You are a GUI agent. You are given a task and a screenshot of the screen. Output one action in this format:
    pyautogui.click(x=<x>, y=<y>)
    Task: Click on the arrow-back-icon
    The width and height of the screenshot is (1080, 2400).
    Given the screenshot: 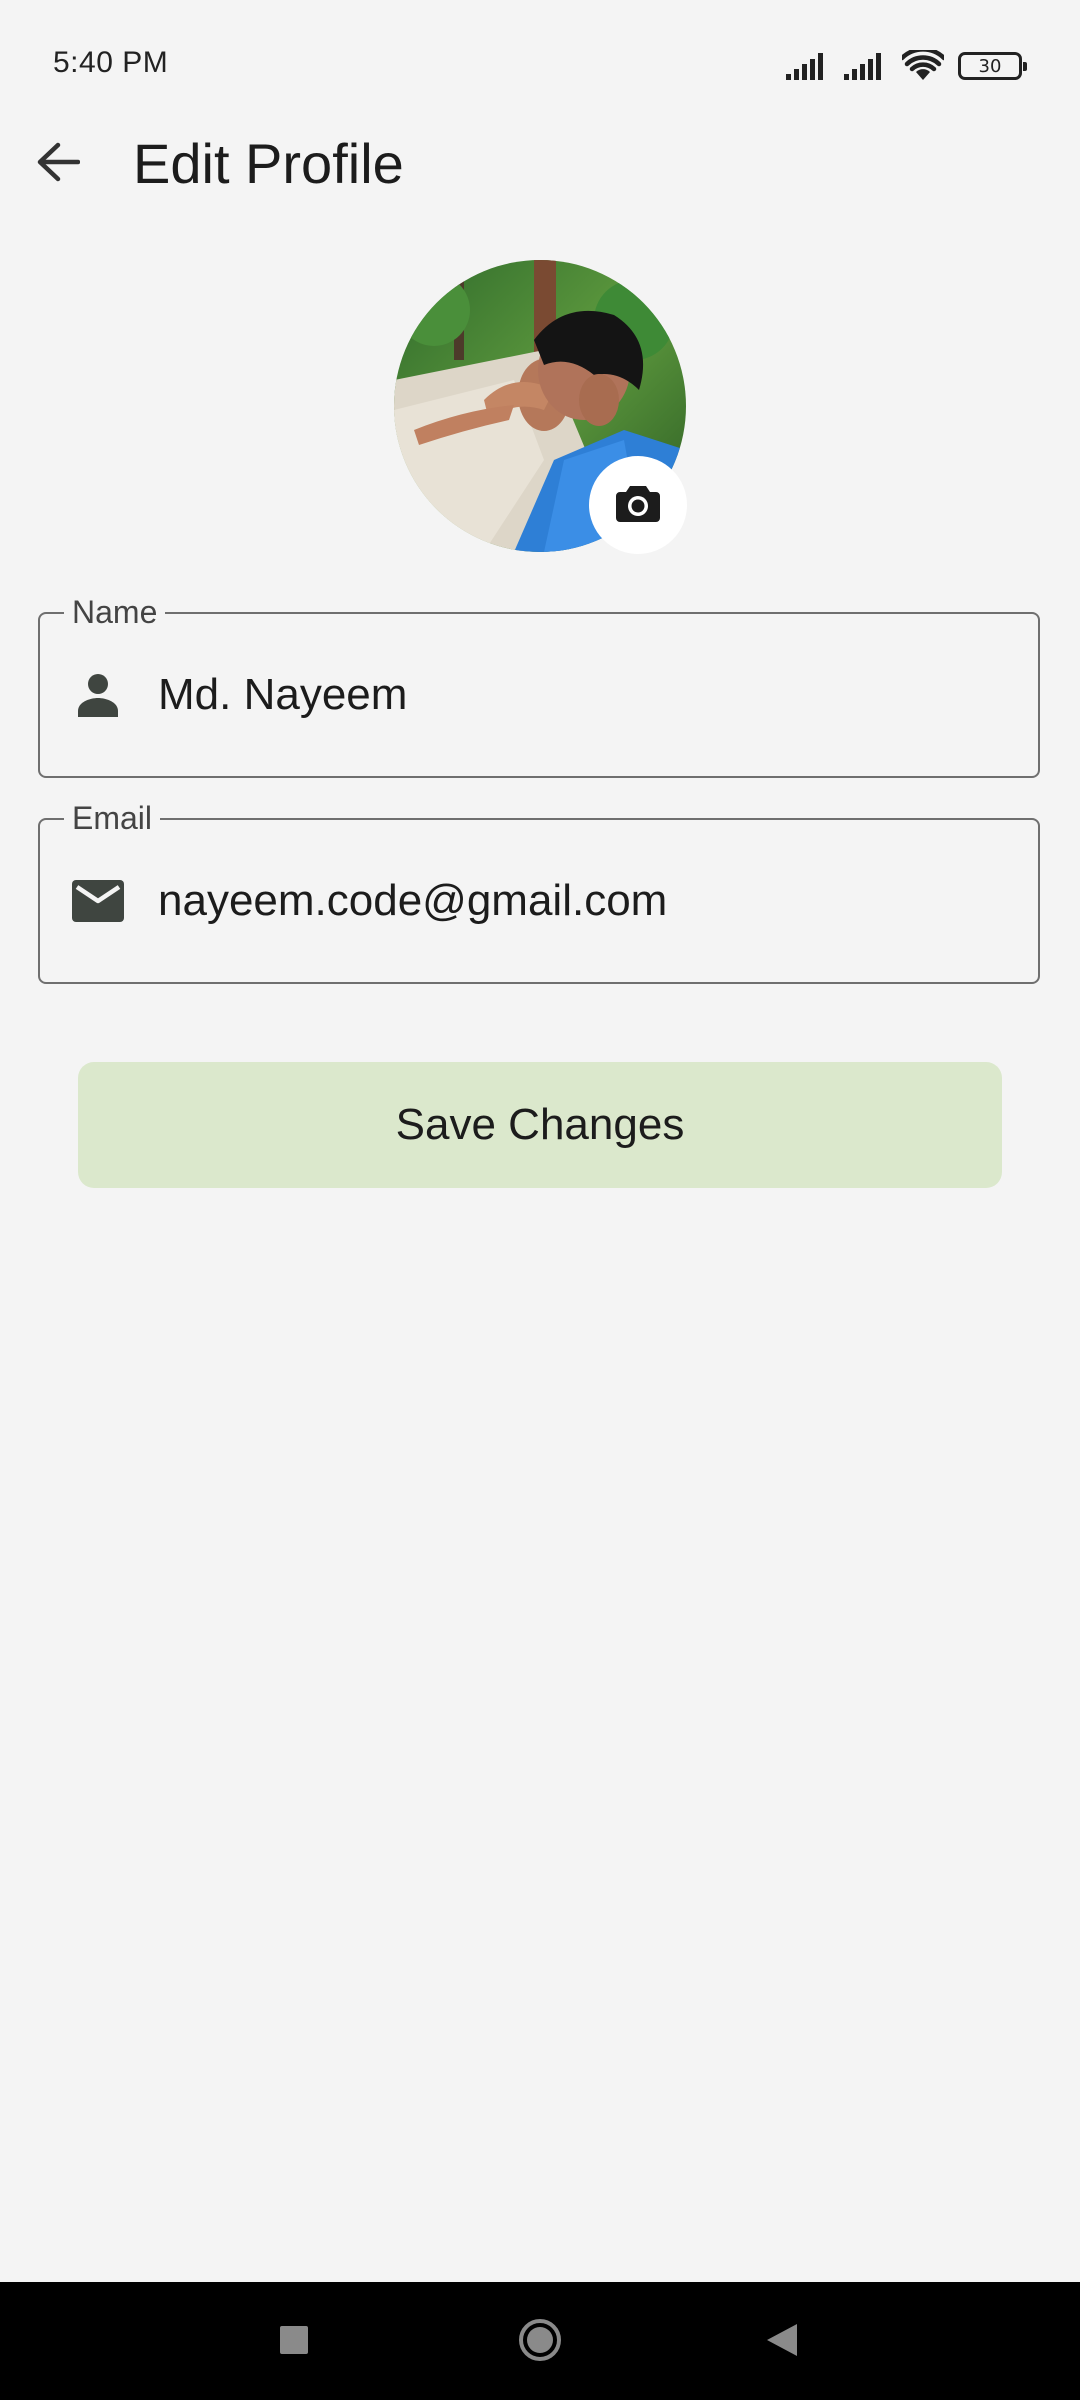 What is the action you would take?
    pyautogui.click(x=58, y=164)
    